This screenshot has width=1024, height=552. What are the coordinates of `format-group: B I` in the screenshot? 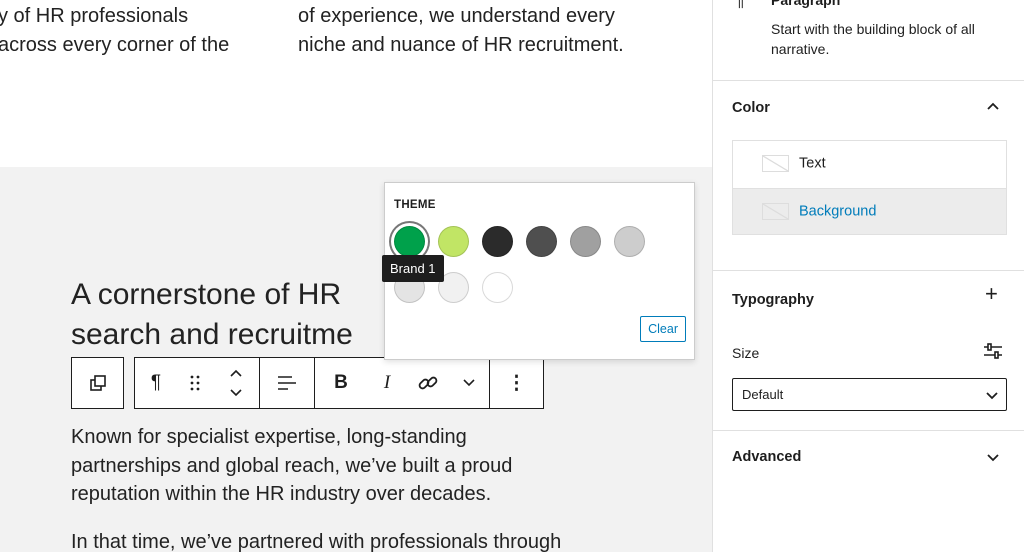 It's located at (401, 383).